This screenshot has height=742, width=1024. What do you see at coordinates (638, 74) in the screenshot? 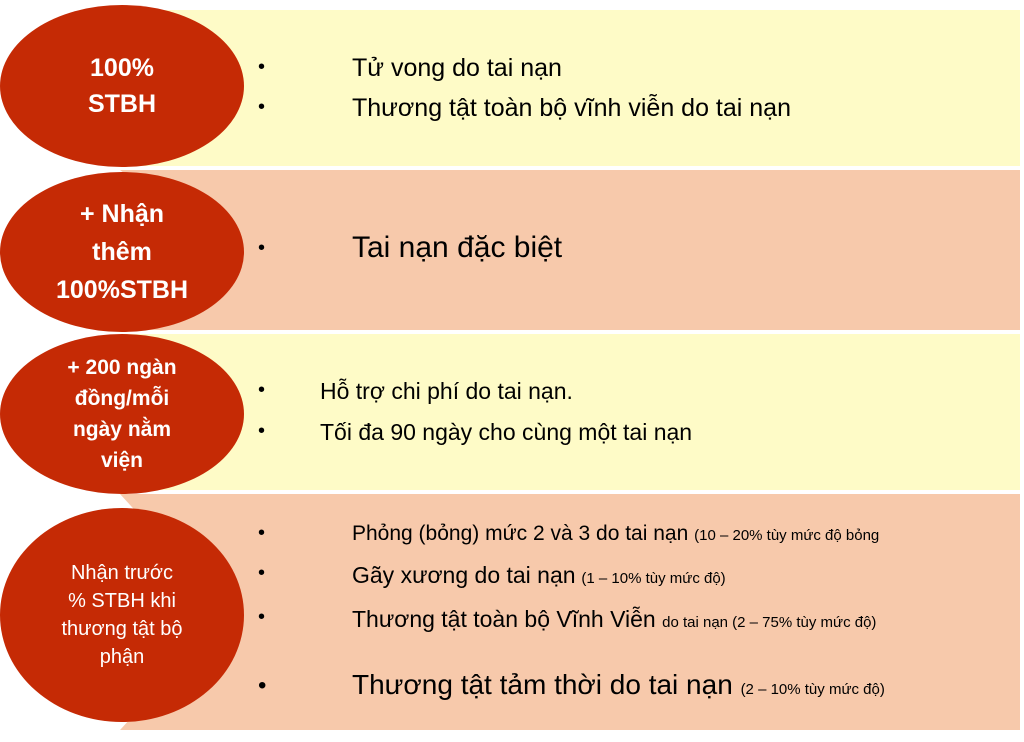
I see `row-1-item-1: • Tử vong do tai nạn` at bounding box center [638, 74].